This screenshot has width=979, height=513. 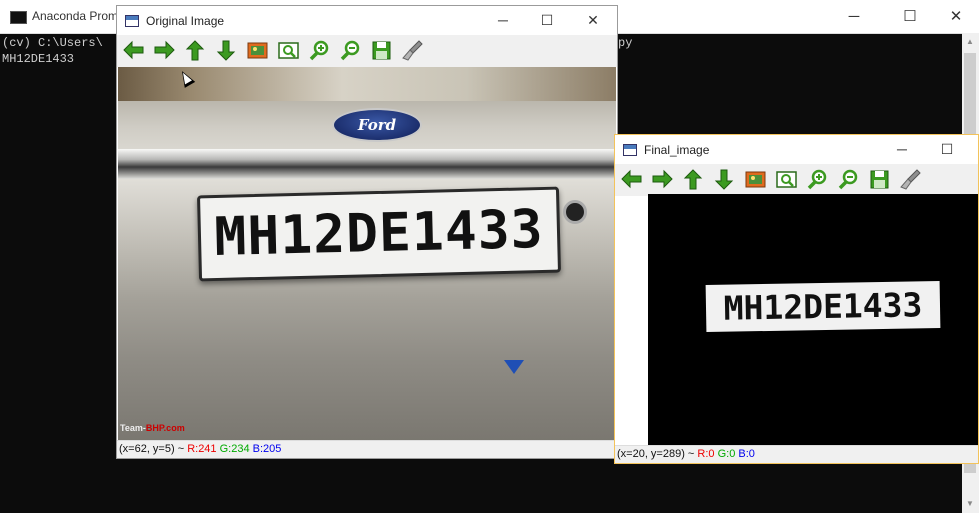 I want to click on status-r: R:0, so click(x=706, y=454).